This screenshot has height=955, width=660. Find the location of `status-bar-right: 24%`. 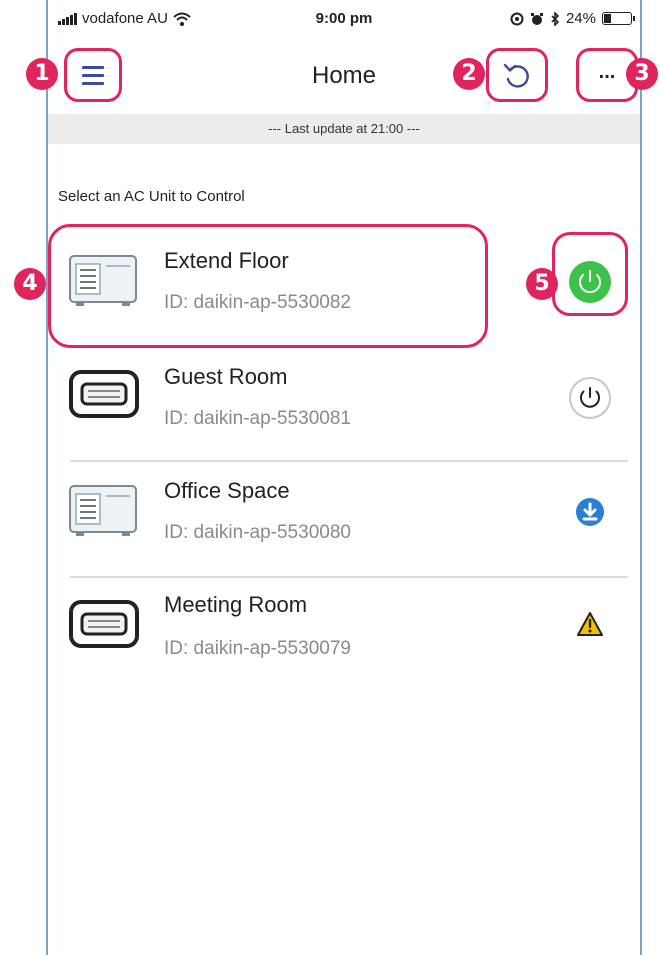

status-bar-right: 24% is located at coordinates (572, 18).